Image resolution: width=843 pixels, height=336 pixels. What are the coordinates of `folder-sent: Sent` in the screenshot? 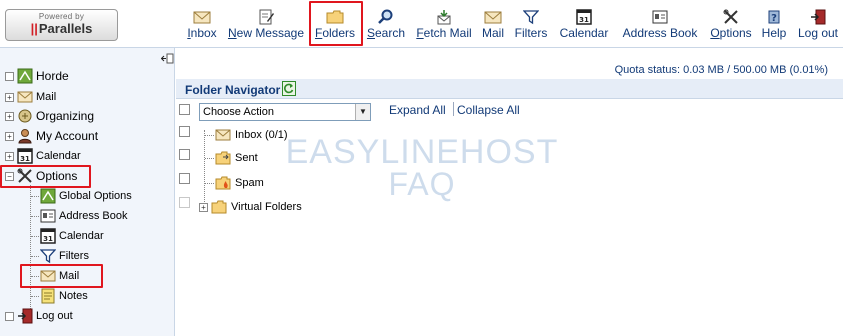 It's located at (236, 158).